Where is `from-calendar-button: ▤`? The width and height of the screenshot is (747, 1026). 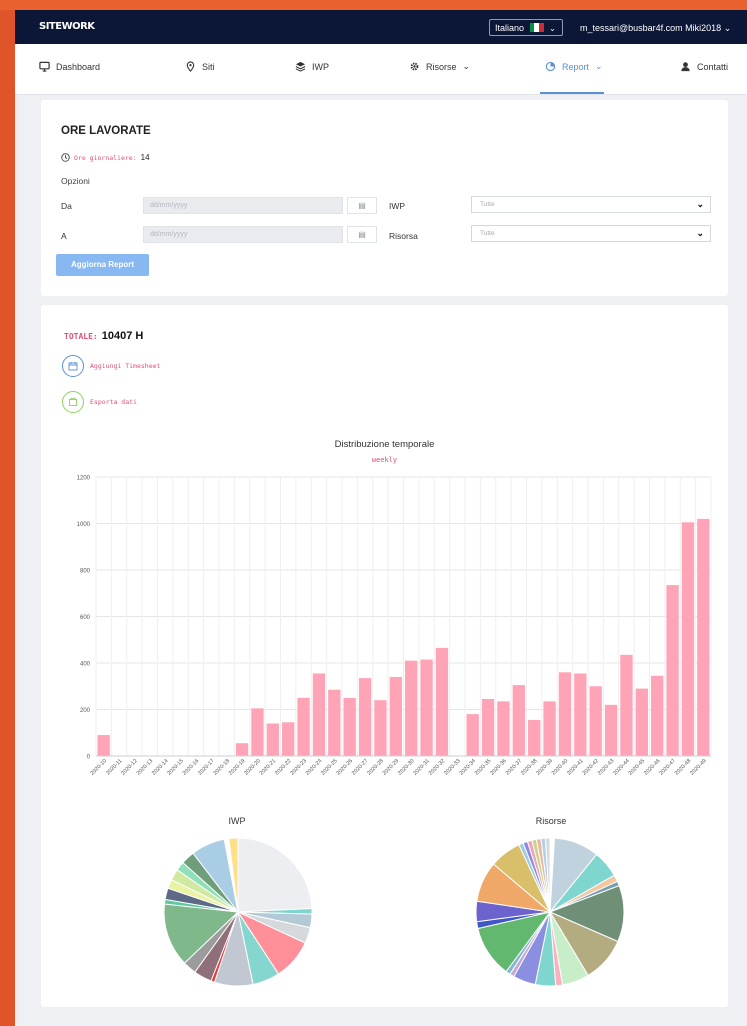 from-calendar-button: ▤ is located at coordinates (362, 205).